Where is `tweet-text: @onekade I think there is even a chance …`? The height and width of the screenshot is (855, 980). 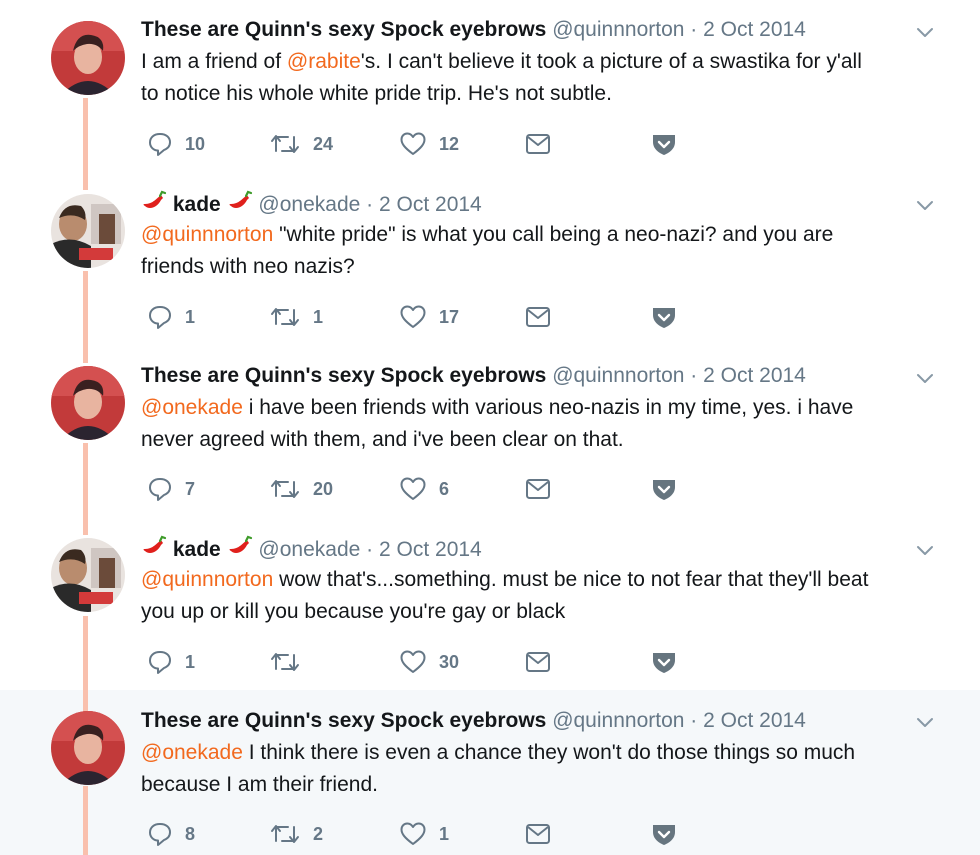
tweet-text: @onekade I think there is even a chance … is located at coordinates (541, 769).